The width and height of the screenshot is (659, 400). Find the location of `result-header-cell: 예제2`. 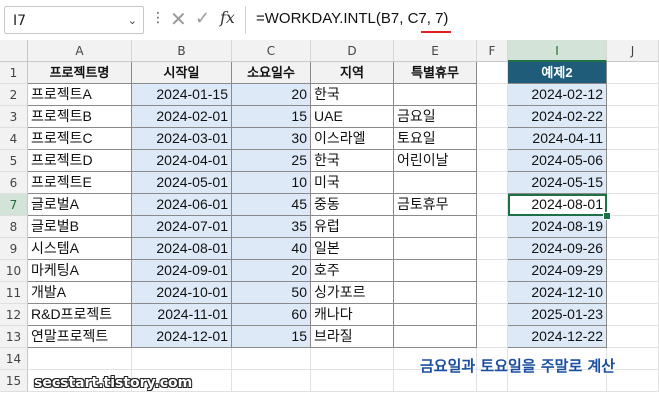

result-header-cell: 예제2 is located at coordinates (557, 73).